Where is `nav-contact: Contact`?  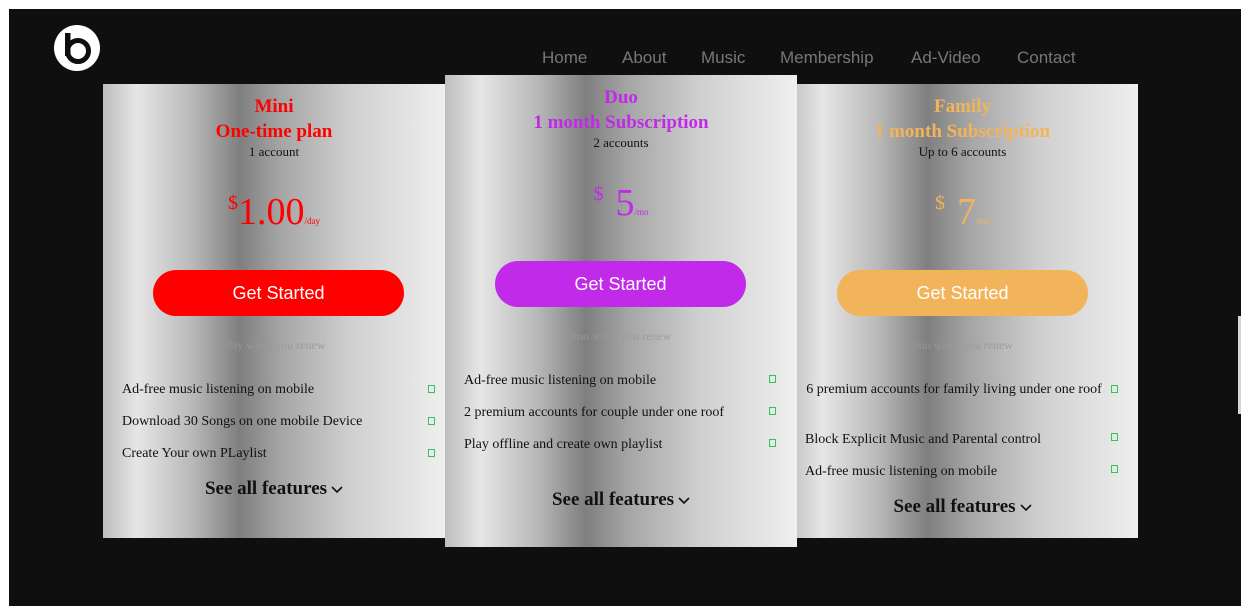
nav-contact: Contact is located at coordinates (1046, 58).